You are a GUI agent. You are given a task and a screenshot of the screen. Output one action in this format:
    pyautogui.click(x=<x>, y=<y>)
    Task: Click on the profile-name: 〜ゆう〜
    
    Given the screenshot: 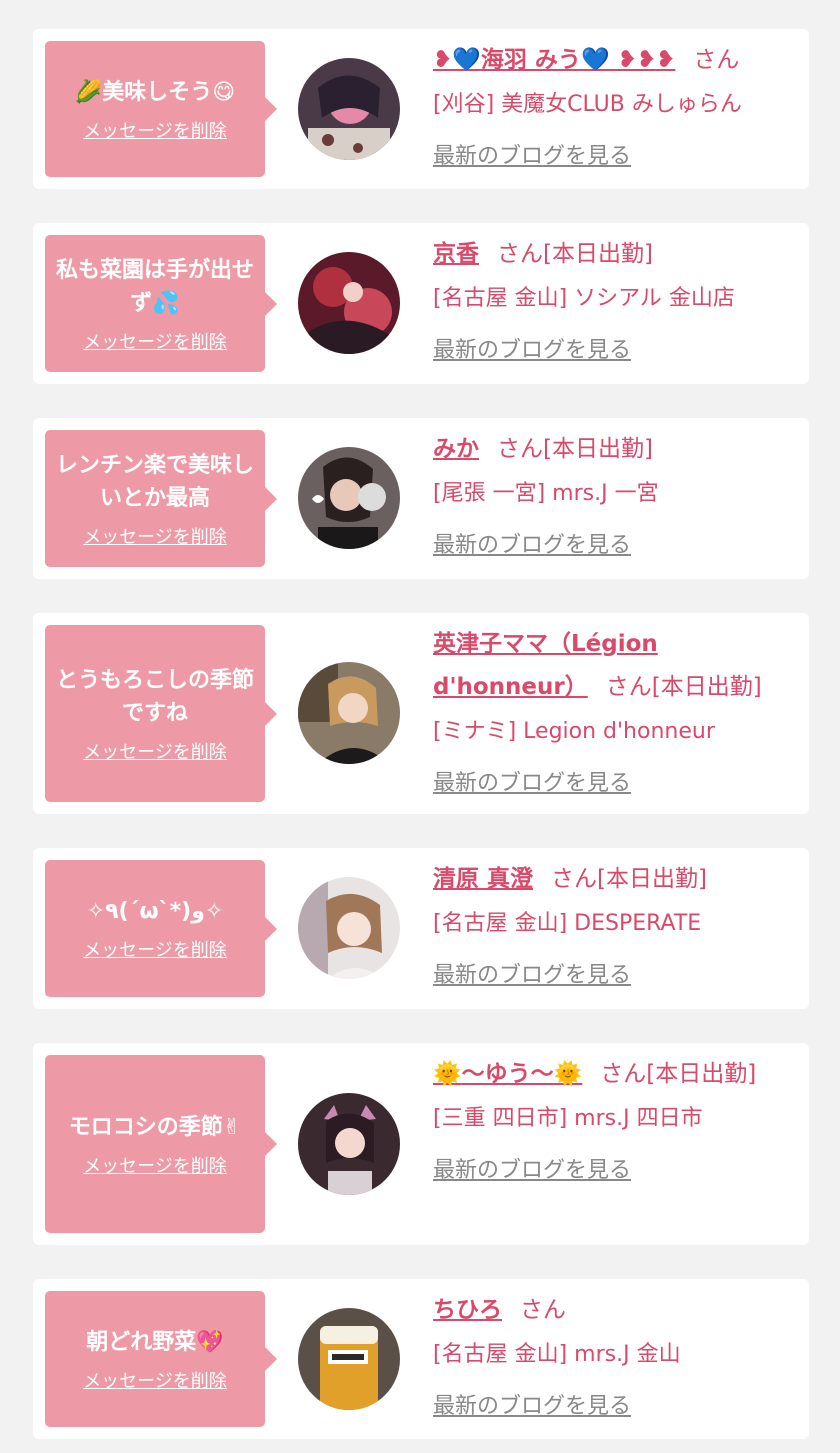 What is the action you would take?
    pyautogui.click(x=507, y=1074)
    